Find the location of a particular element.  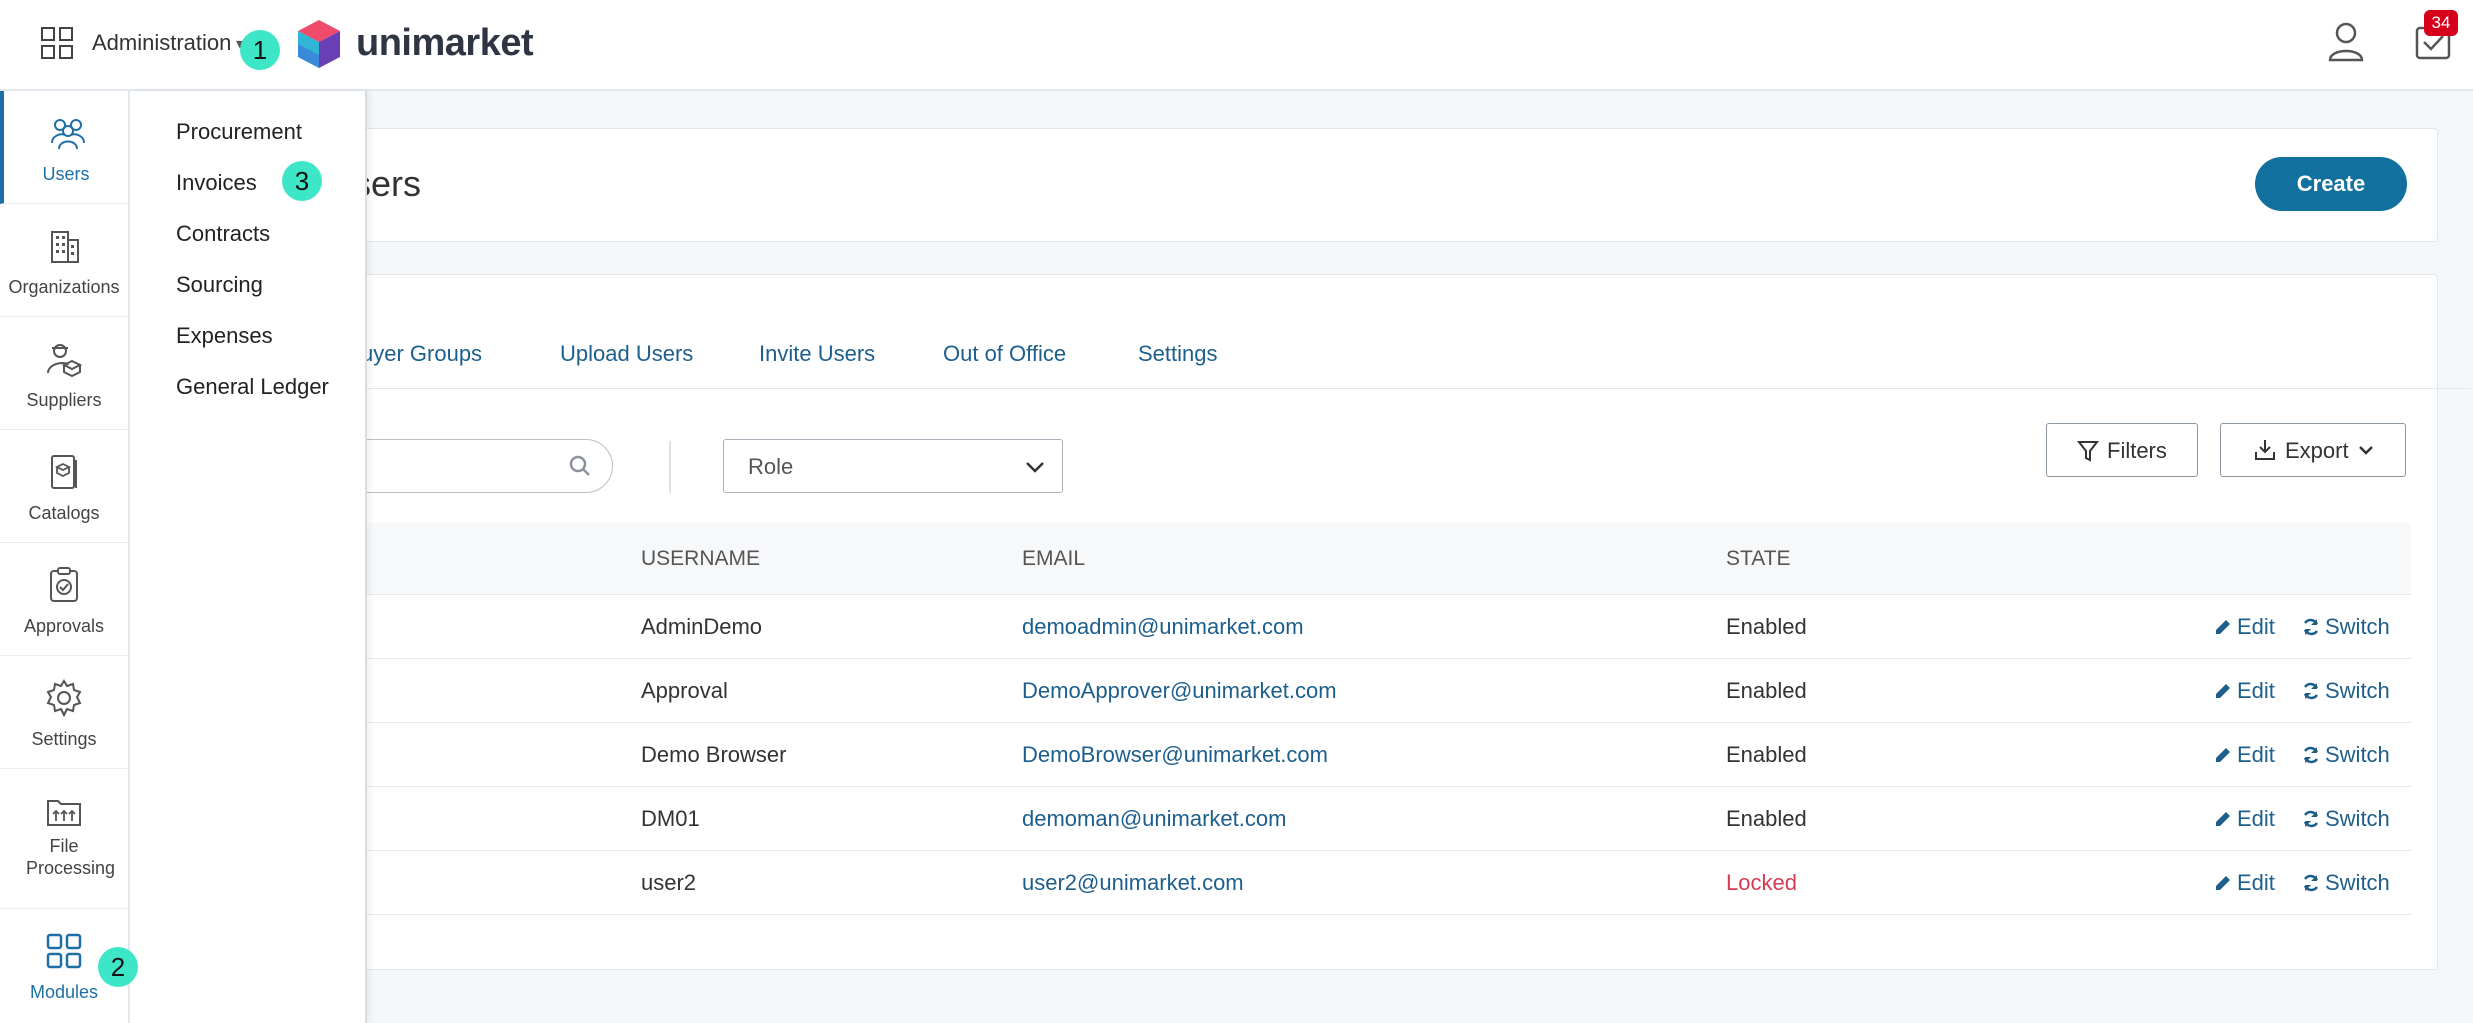

email-link: DemoBrowser@unimarket.com is located at coordinates (1175, 755).